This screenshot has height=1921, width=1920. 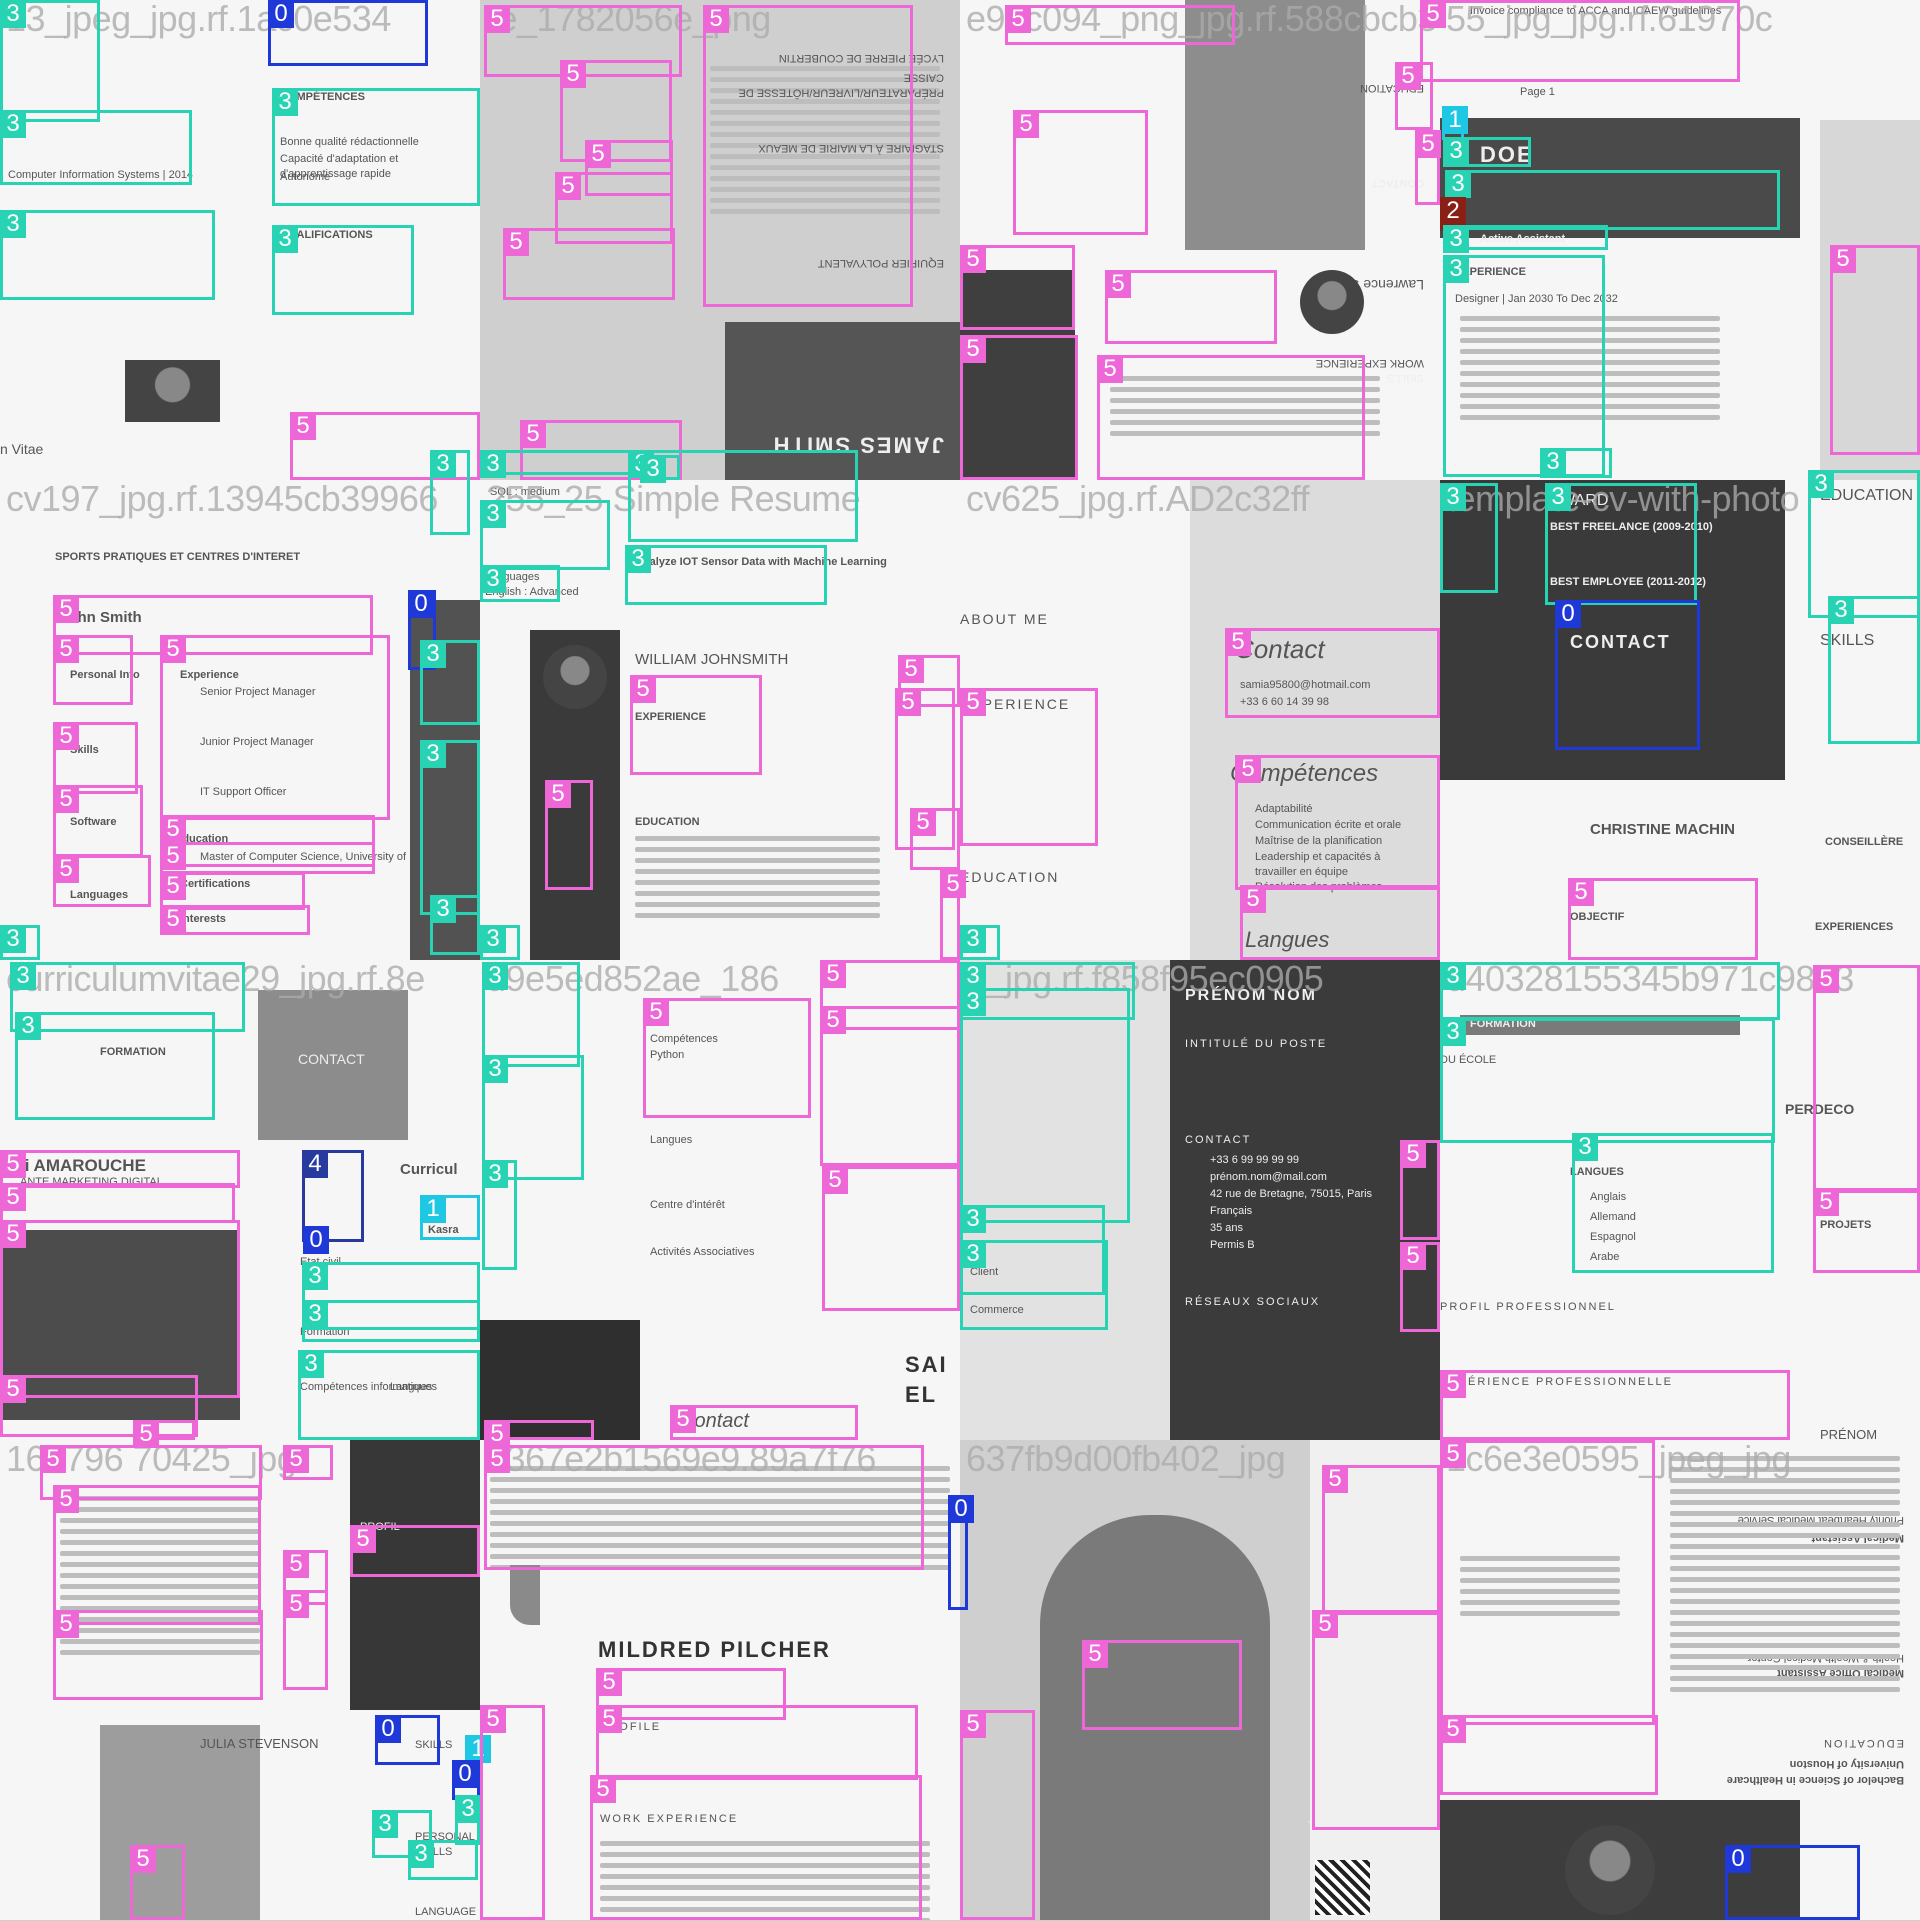 What do you see at coordinates (1254, 1160) in the screenshot?
I see `tile-line: +33 6 99 99 99 99` at bounding box center [1254, 1160].